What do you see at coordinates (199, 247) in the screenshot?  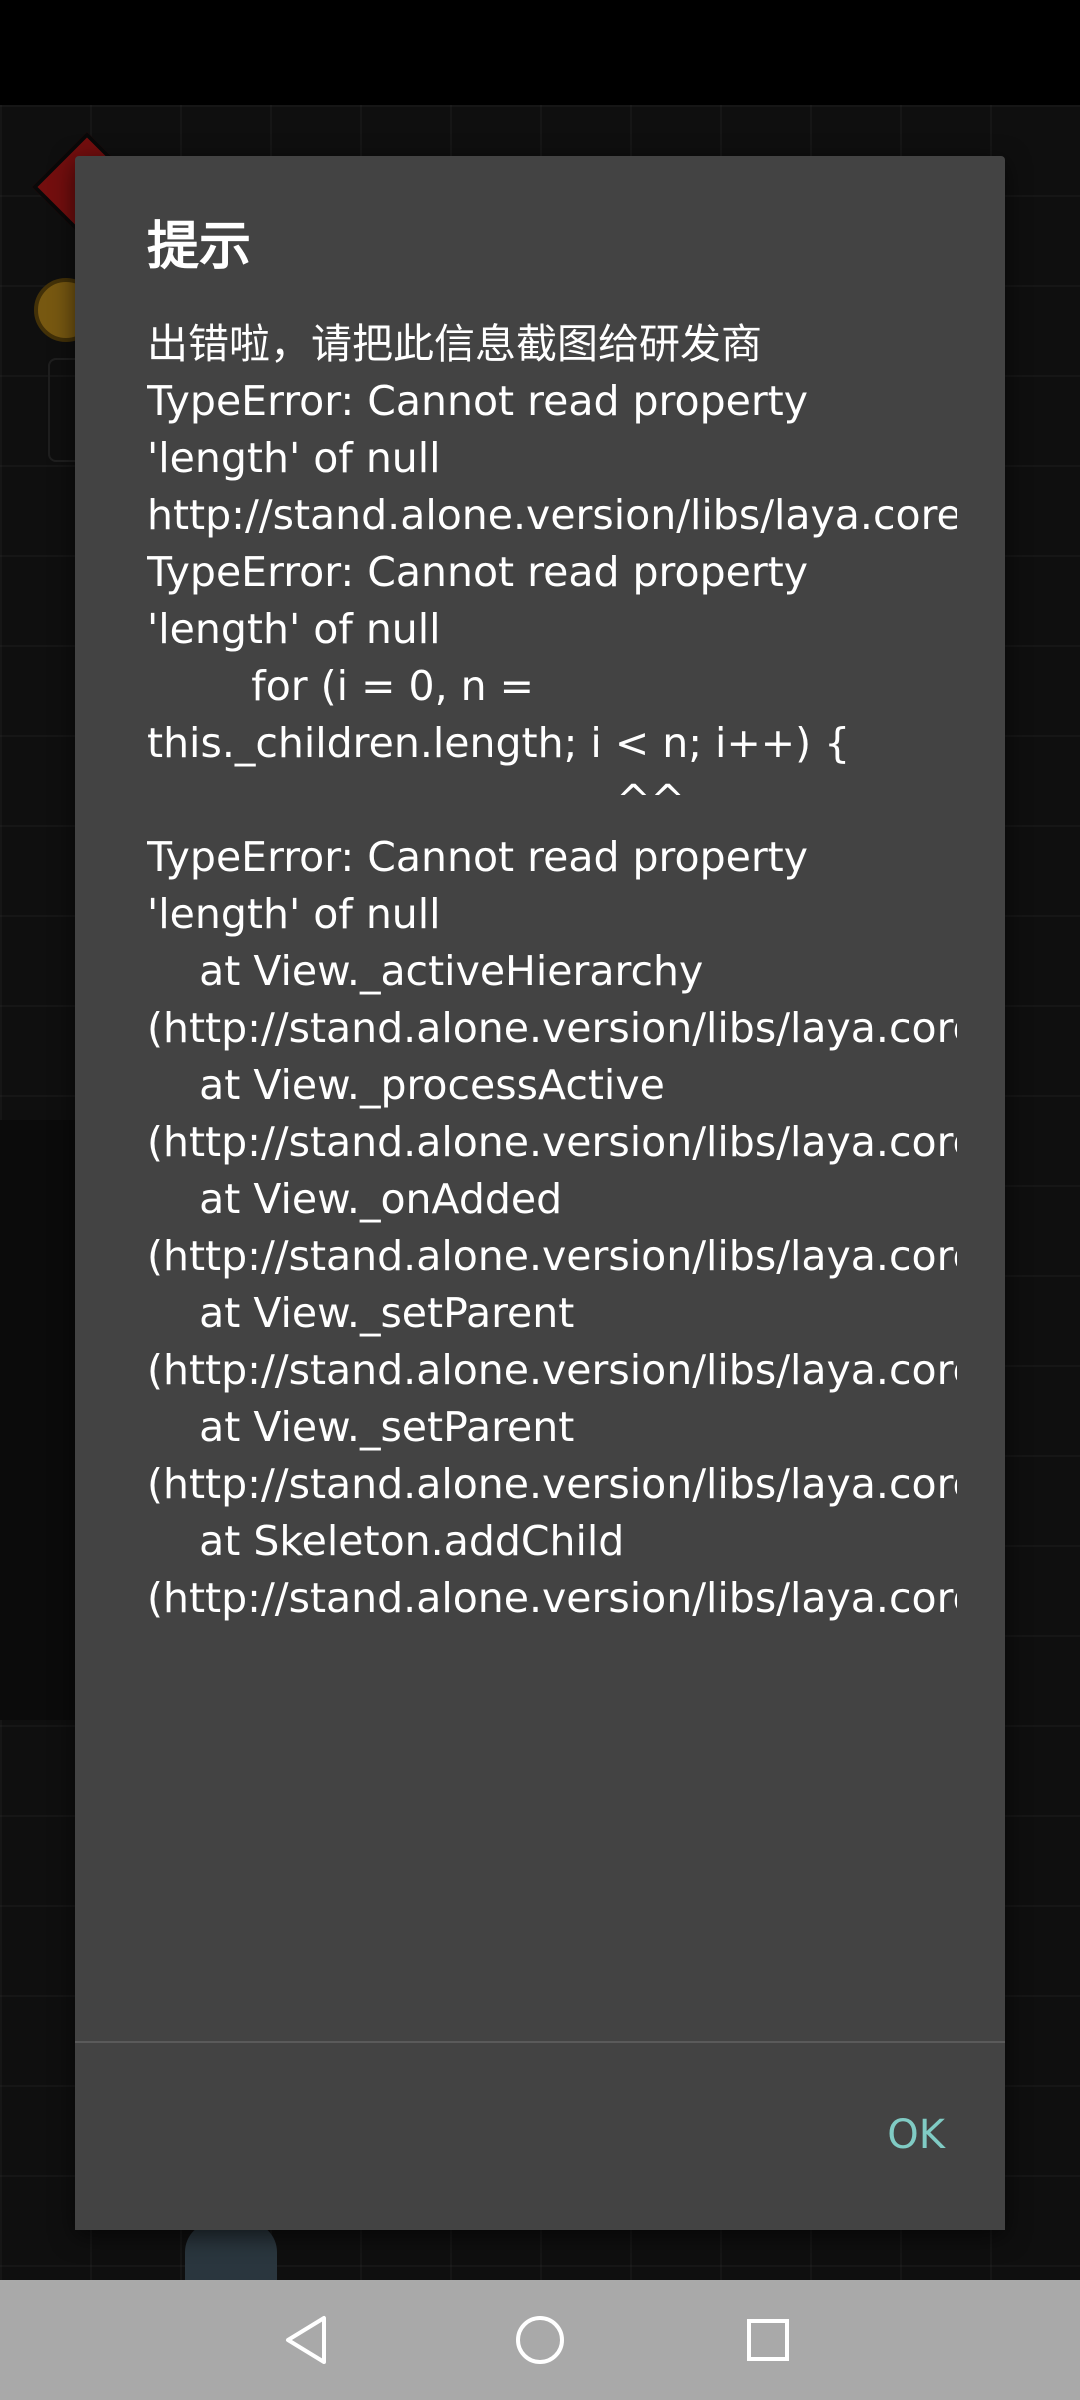 I see `dialog-title: 提示` at bounding box center [199, 247].